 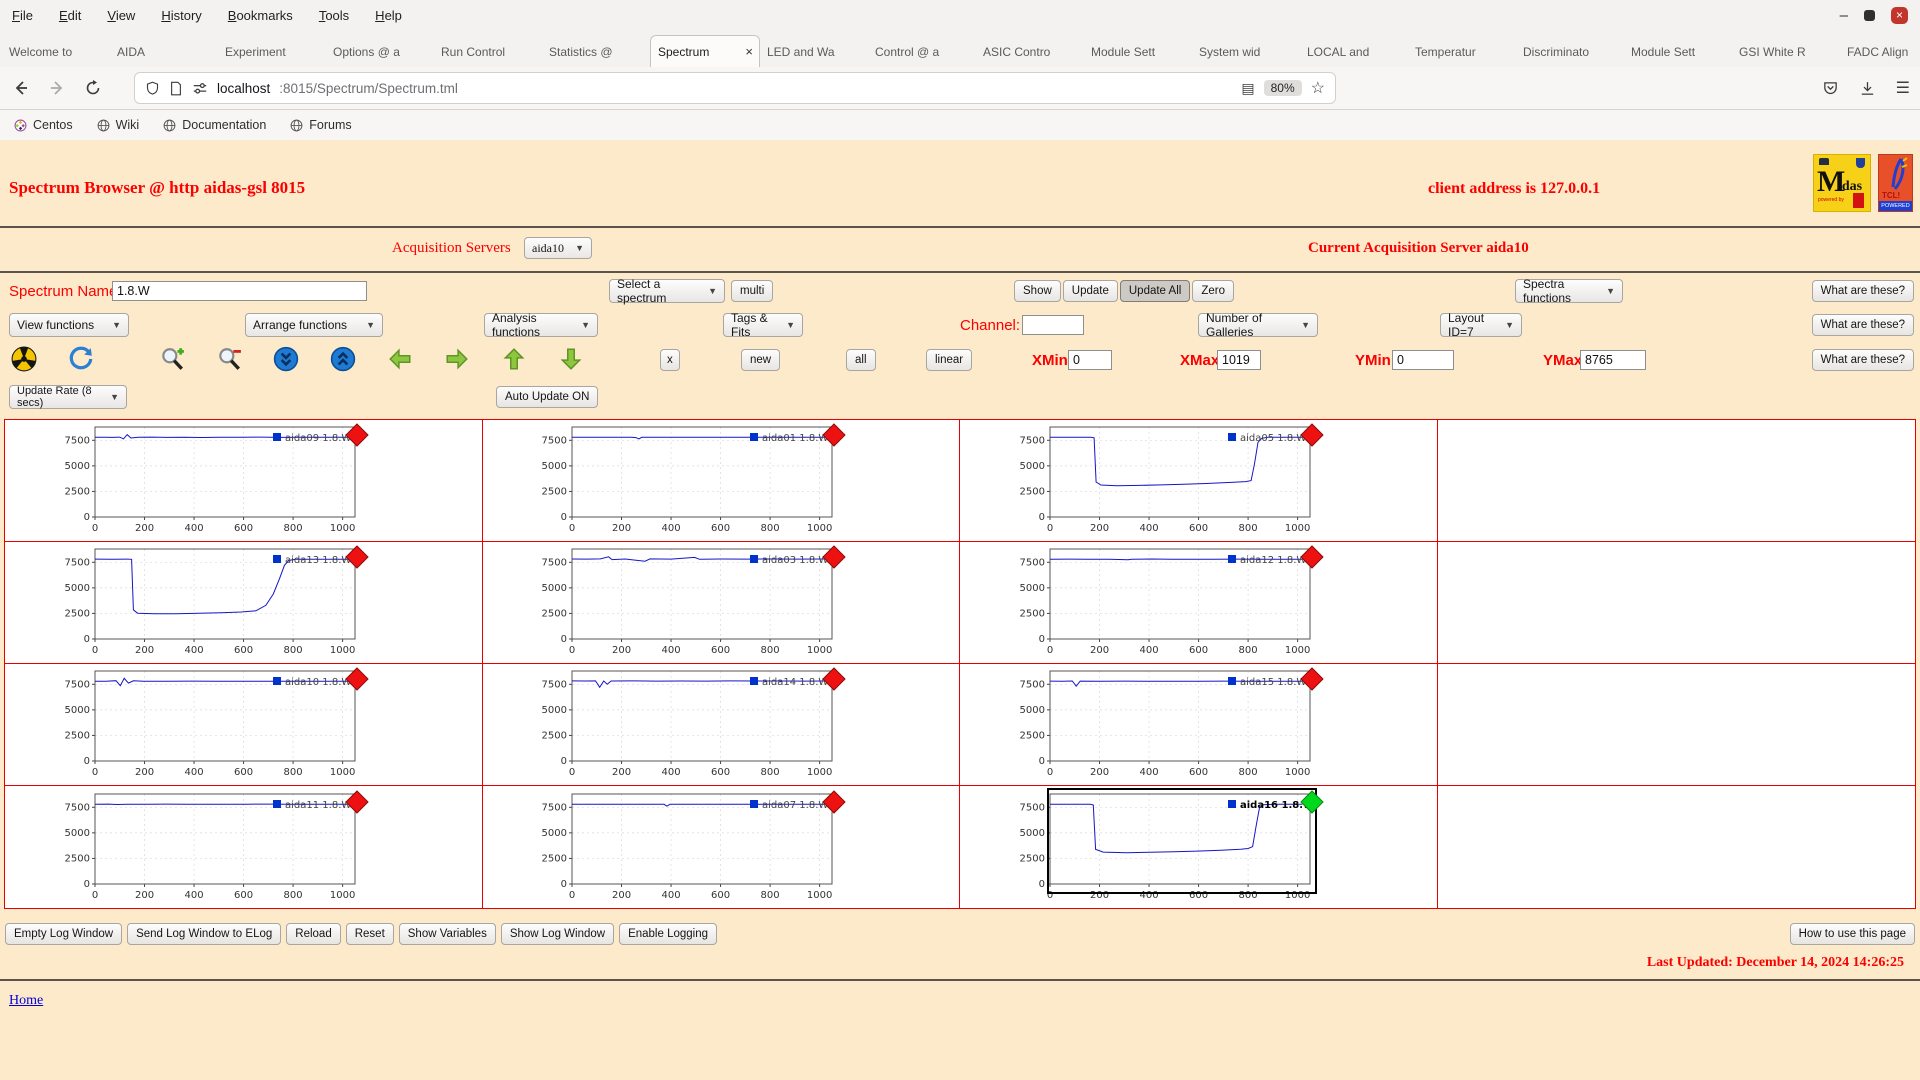 I want to click on tab-fadc-align: FADC Align, so click(x=1880, y=51).